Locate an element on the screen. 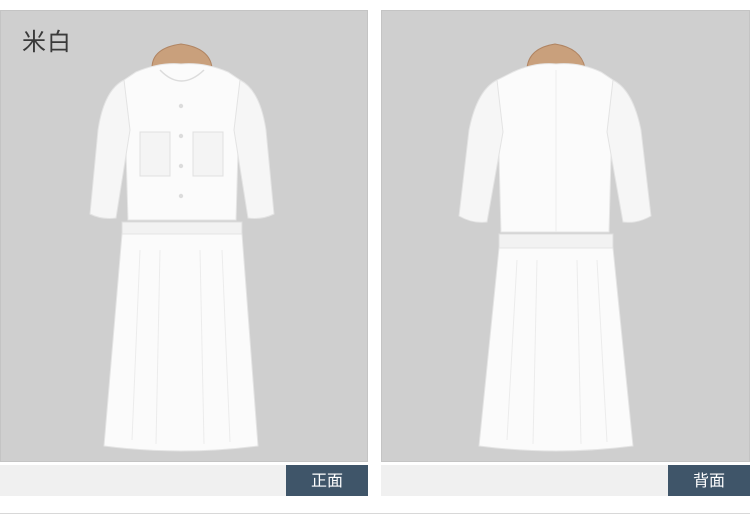 Image resolution: width=750 pixels, height=527 pixels. front-caption-bar: 正面 is located at coordinates (184, 480).